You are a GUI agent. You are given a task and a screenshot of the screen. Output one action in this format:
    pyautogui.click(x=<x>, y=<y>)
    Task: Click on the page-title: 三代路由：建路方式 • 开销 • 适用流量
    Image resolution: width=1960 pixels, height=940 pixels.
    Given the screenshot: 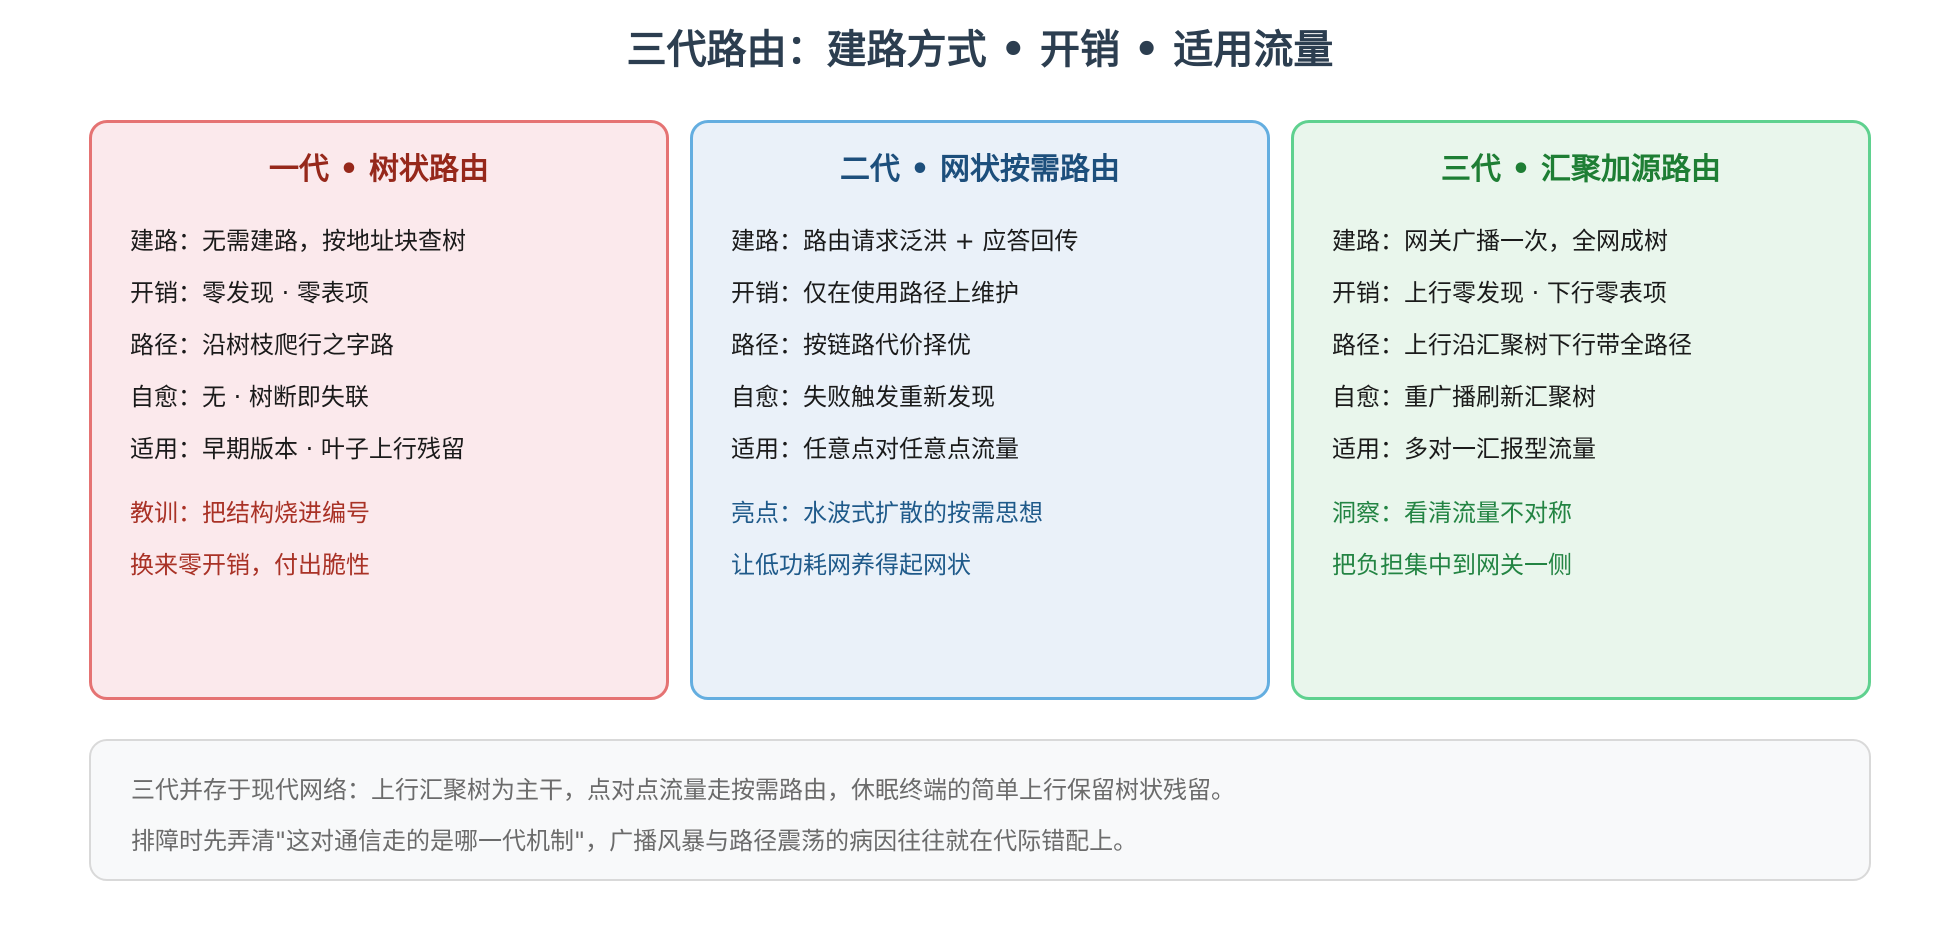 What is the action you would take?
    pyautogui.click(x=980, y=50)
    